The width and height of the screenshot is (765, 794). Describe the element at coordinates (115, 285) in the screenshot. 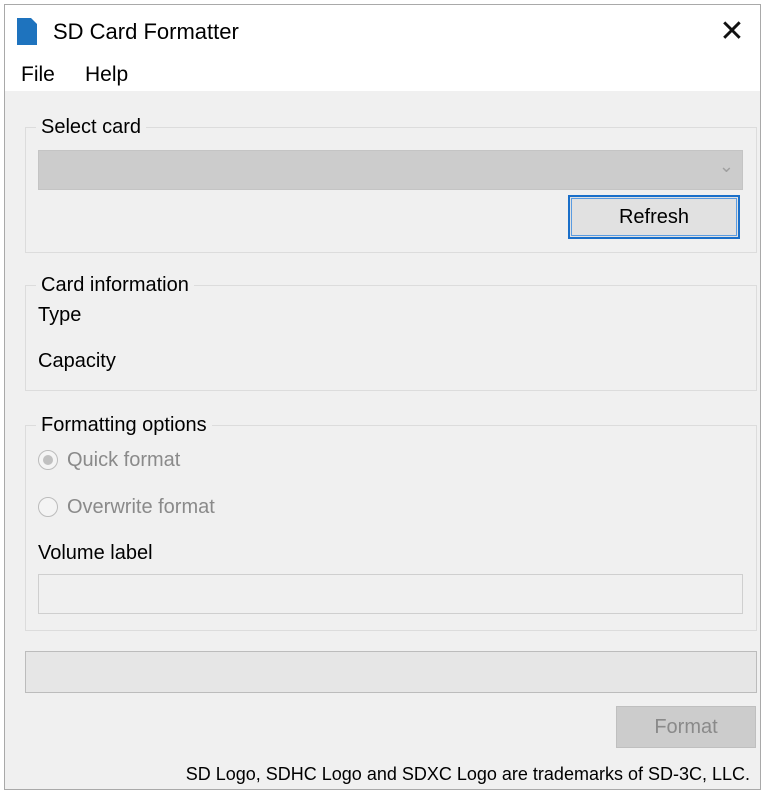

I see `card-information-legend: Card information` at that location.